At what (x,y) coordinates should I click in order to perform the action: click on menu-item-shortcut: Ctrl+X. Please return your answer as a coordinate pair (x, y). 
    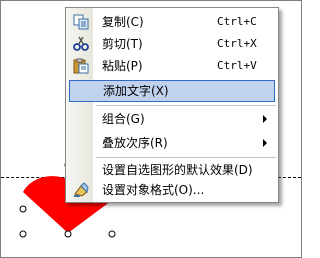
    Looking at the image, I should click on (237, 43).